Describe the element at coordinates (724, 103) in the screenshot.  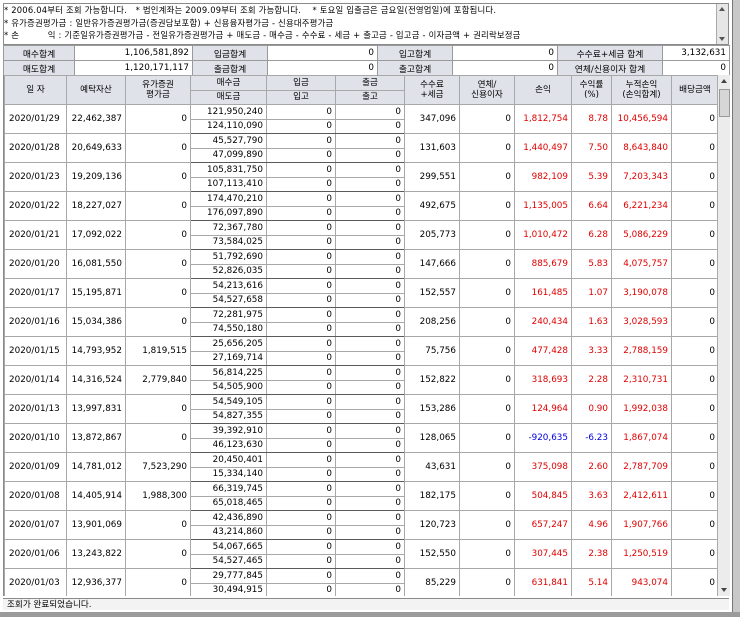
I see `scroll-thumb` at that location.